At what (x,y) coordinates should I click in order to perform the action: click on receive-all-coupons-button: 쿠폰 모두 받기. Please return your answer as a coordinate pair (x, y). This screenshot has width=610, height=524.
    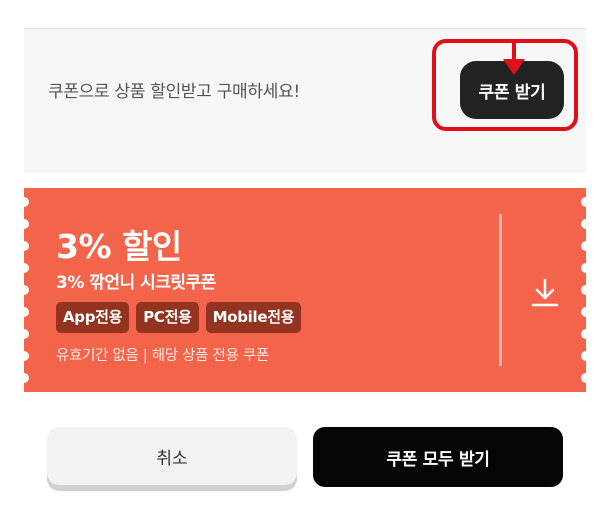
    Looking at the image, I should click on (438, 457).